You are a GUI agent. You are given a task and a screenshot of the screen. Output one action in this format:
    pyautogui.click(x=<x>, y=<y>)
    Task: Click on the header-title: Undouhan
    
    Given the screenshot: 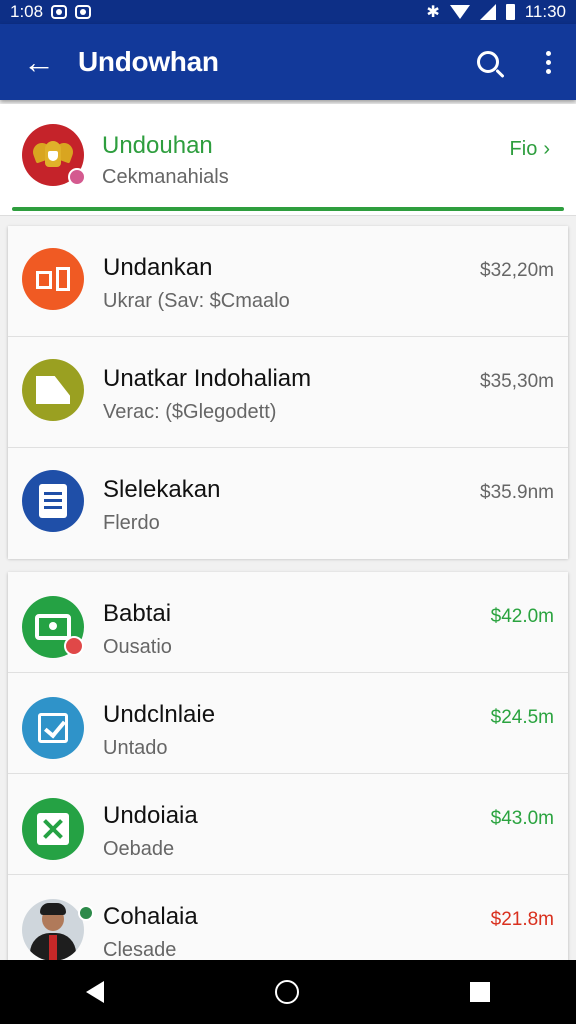 What is the action you would take?
    pyautogui.click(x=157, y=145)
    